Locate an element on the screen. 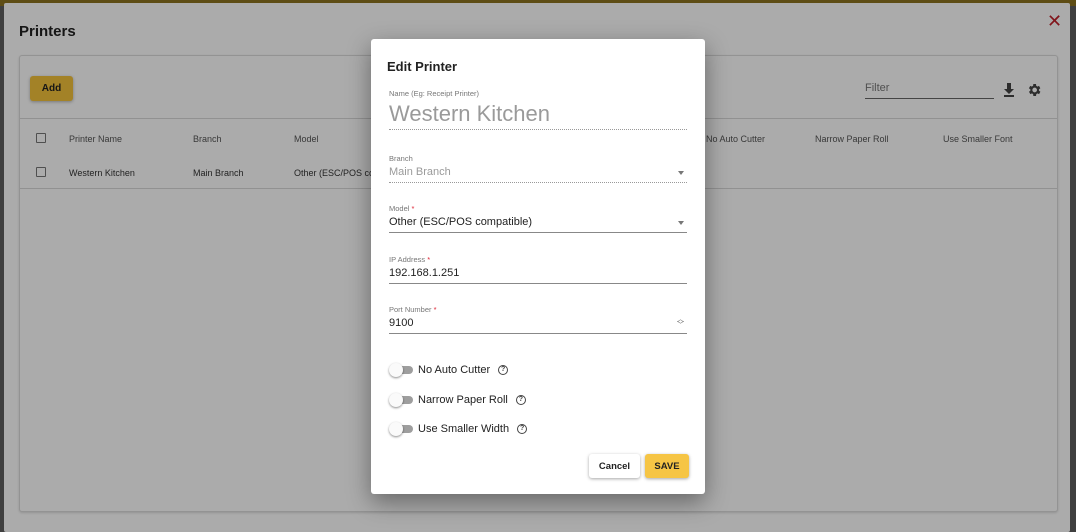  port-number-field: Port Number * 9100 ︿ ﹀ is located at coordinates (538, 319).